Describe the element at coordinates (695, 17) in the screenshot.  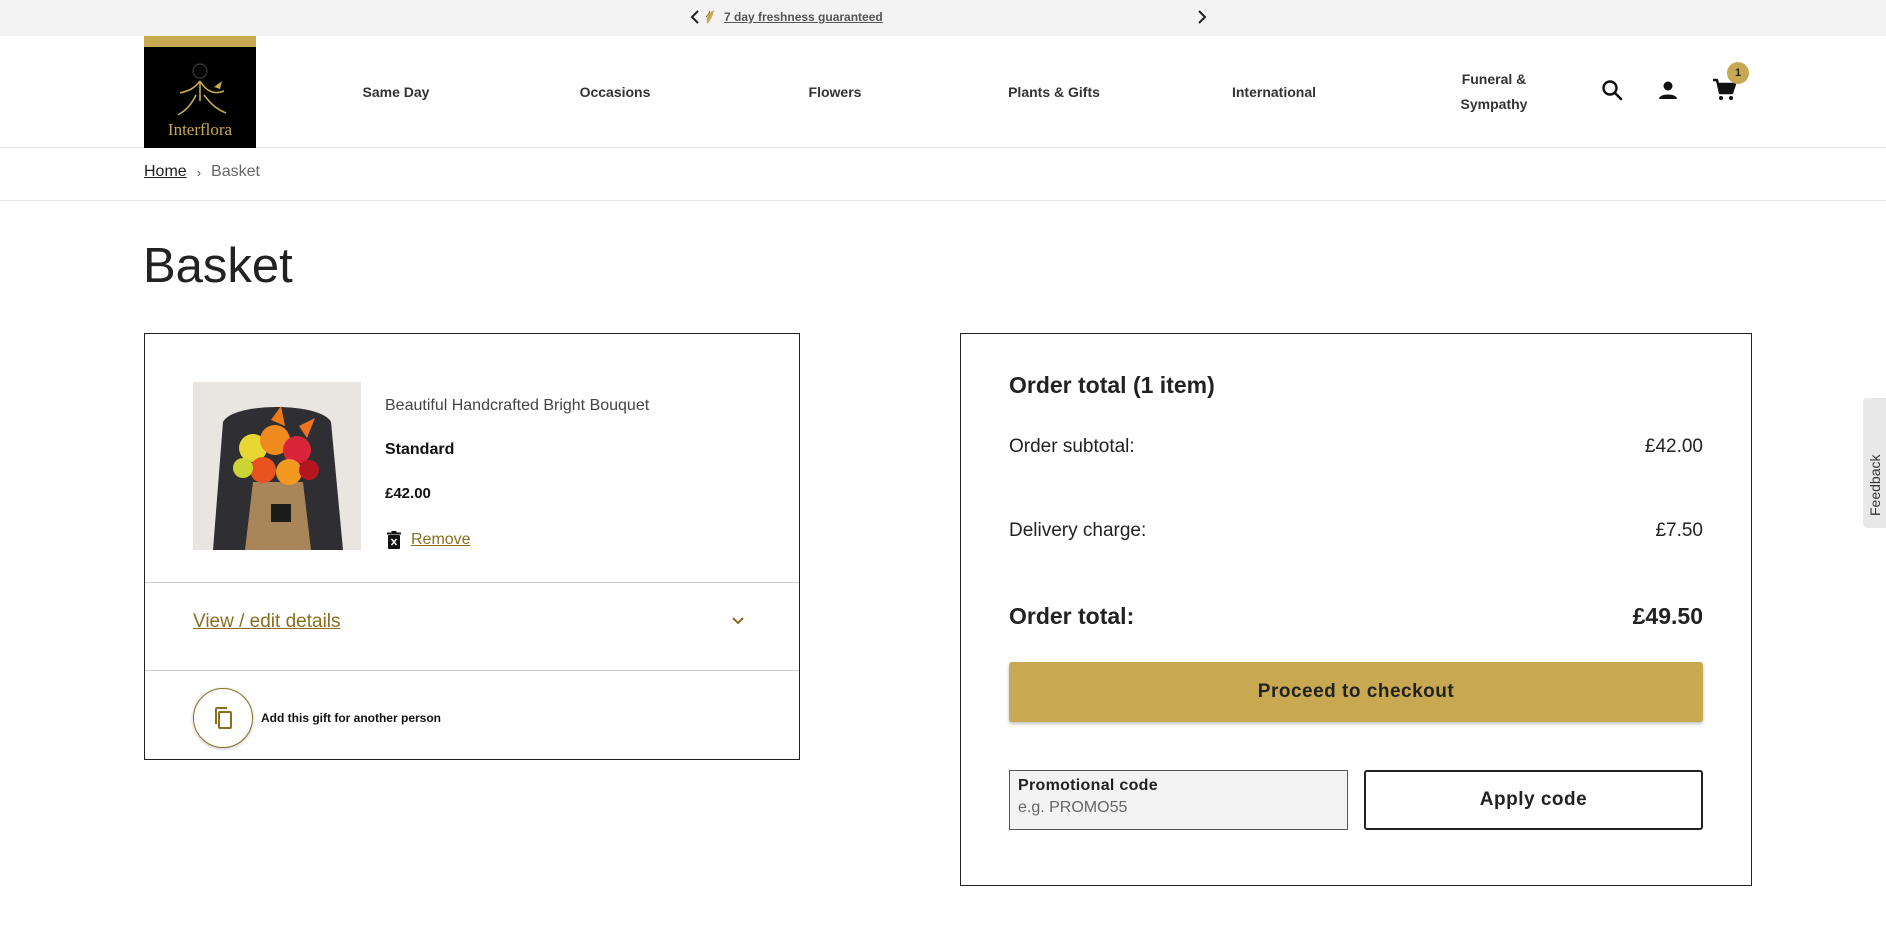
I see `chevron-left-icon` at that location.